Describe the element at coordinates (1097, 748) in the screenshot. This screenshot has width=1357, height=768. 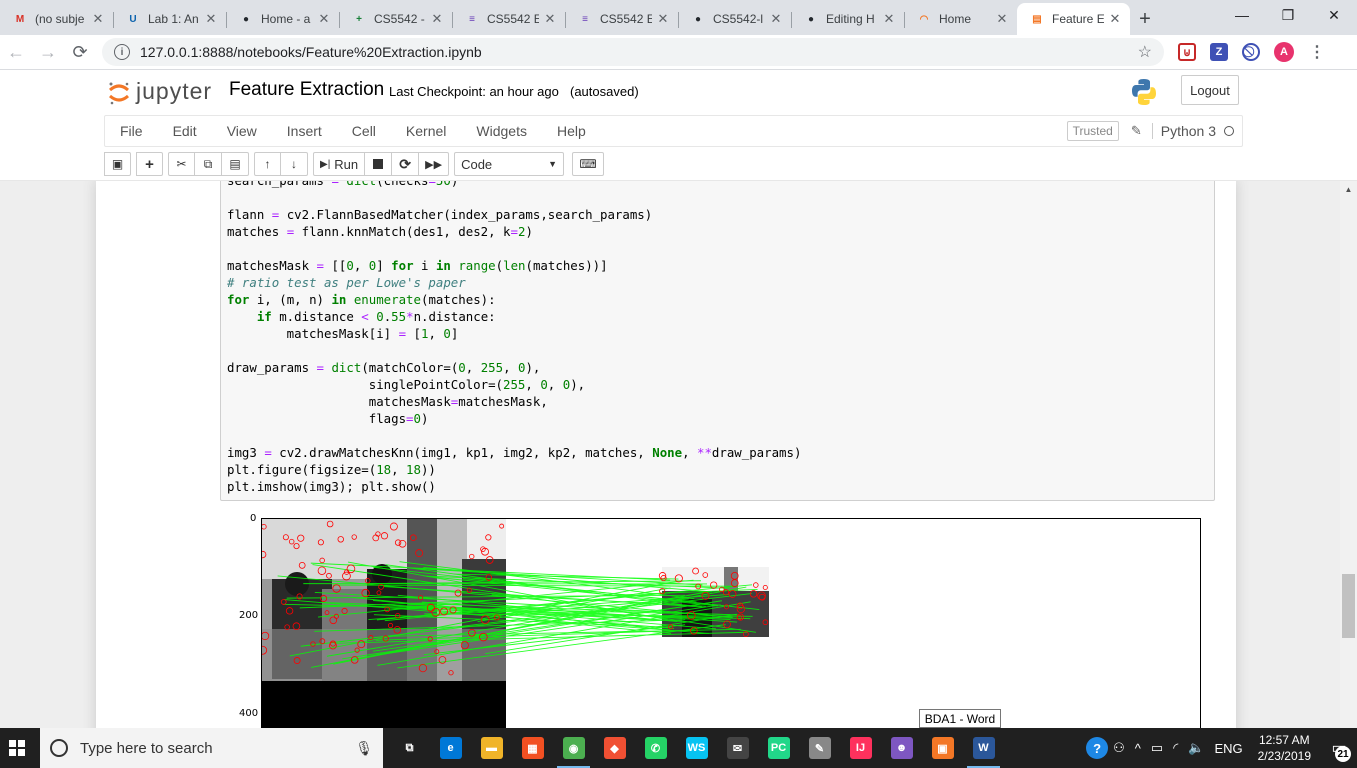
I see `help-icon: ?` at that location.